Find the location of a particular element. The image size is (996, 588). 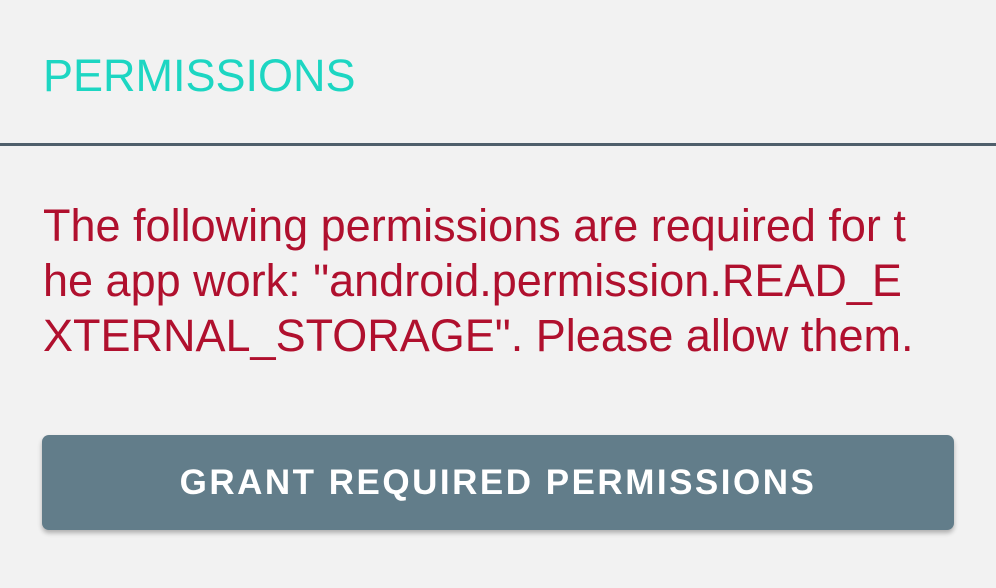

grant-permissions-button-label: GRANT REQUIRED PERMISSIONS is located at coordinates (498, 482).